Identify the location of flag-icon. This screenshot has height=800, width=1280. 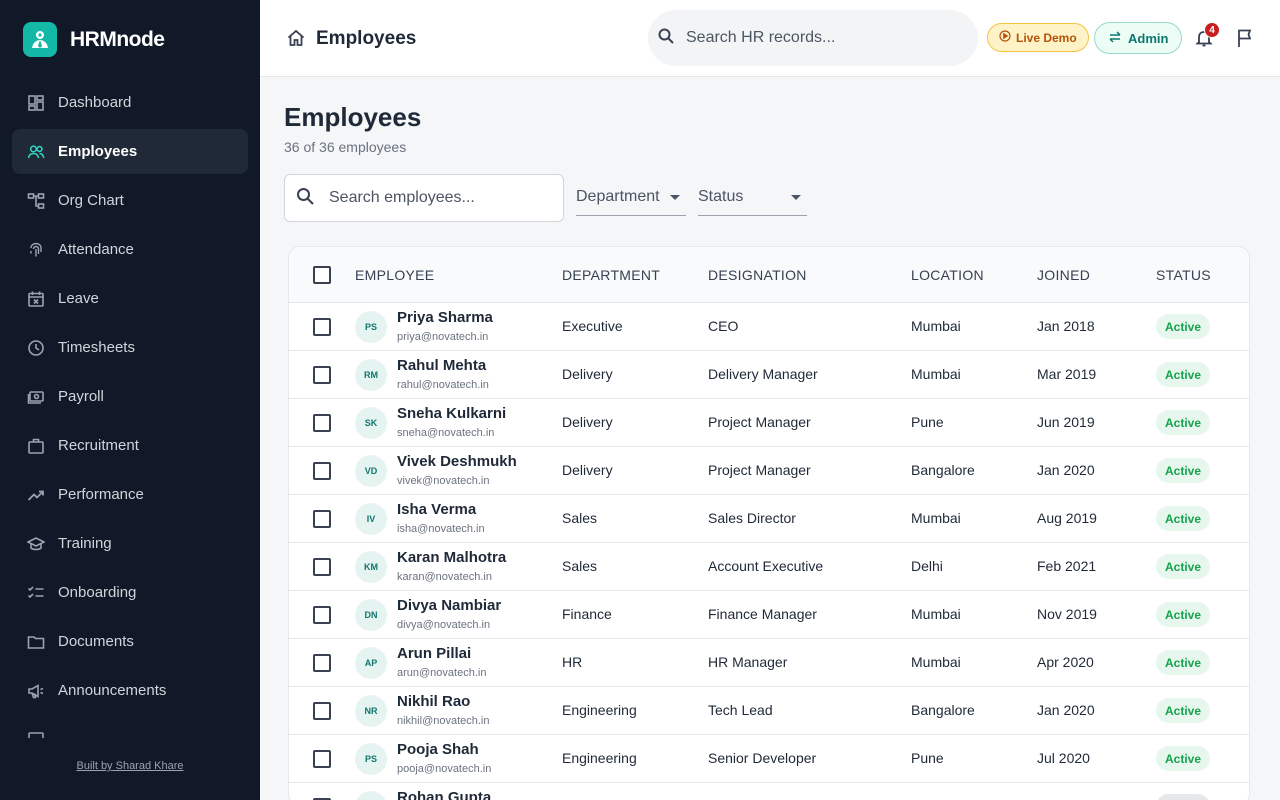
(1245, 38).